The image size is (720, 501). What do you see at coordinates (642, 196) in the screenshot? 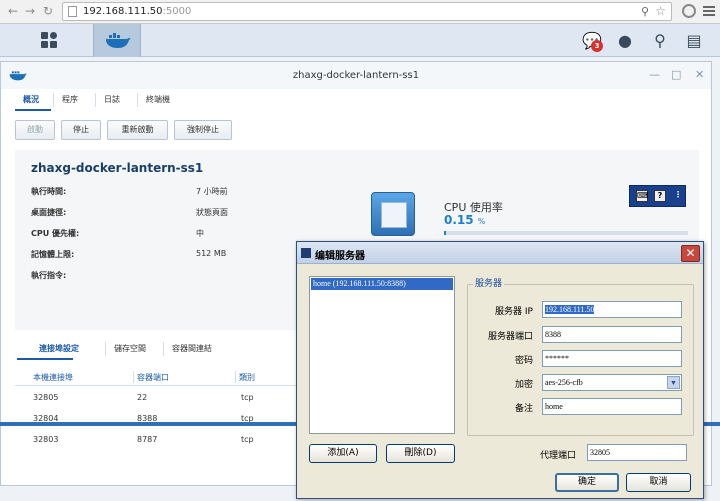
I see `keyboard-icon: ⌨` at bounding box center [642, 196].